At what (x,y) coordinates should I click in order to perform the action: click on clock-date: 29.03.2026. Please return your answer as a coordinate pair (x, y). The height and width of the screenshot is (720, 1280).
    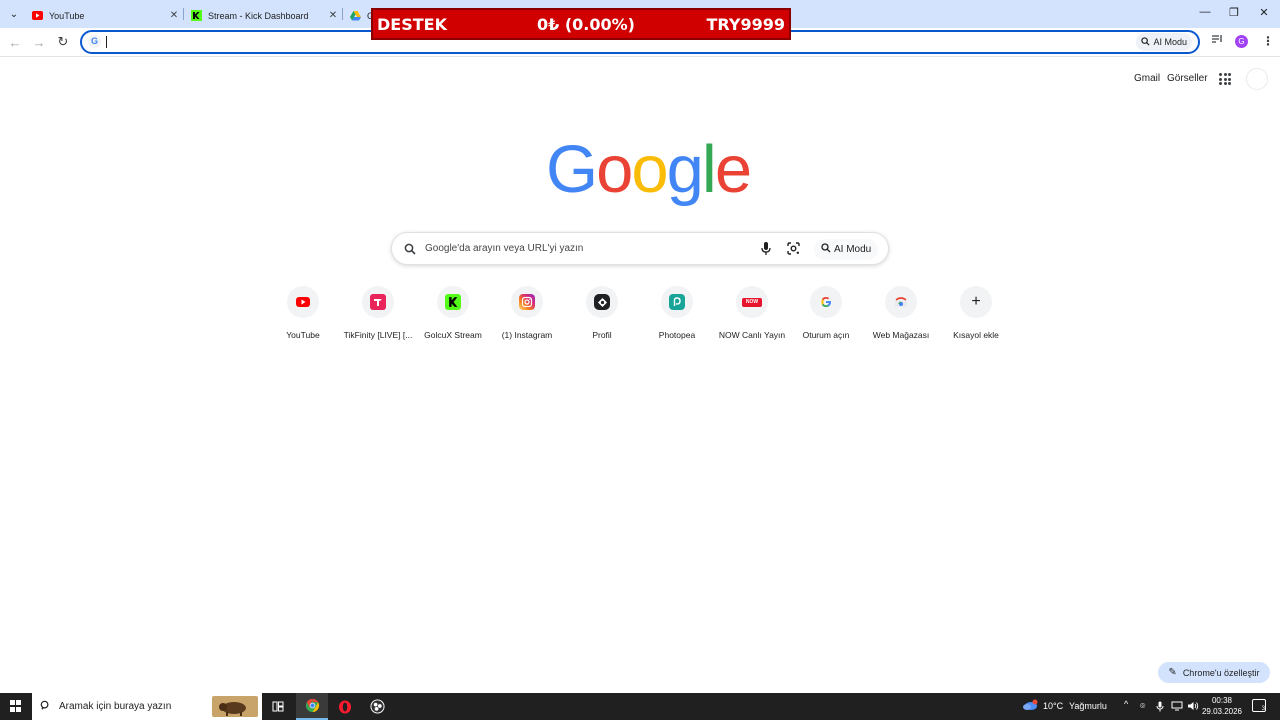
    Looking at the image, I should click on (1222, 711).